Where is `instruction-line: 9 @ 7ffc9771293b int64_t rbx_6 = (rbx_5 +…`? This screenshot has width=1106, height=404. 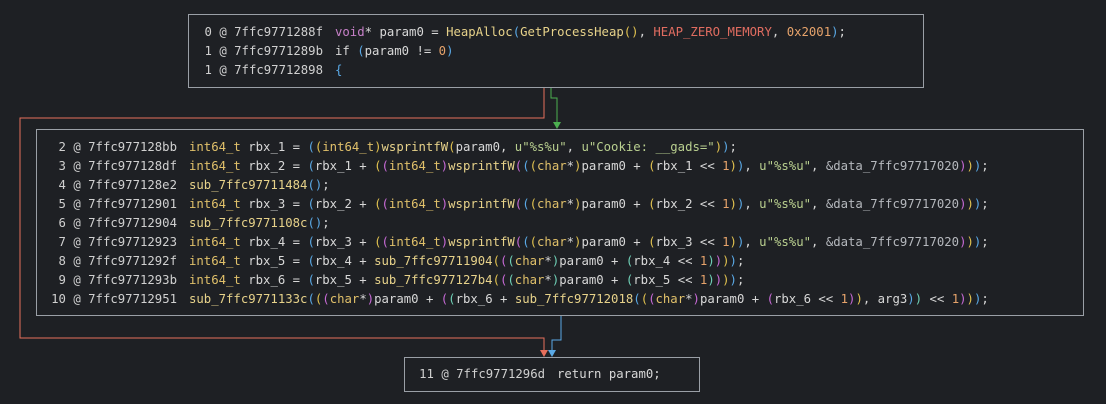 instruction-line: 9 @ 7ffc9771293b int64_t rbx_6 = (rbx_5 +… is located at coordinates (560, 280).